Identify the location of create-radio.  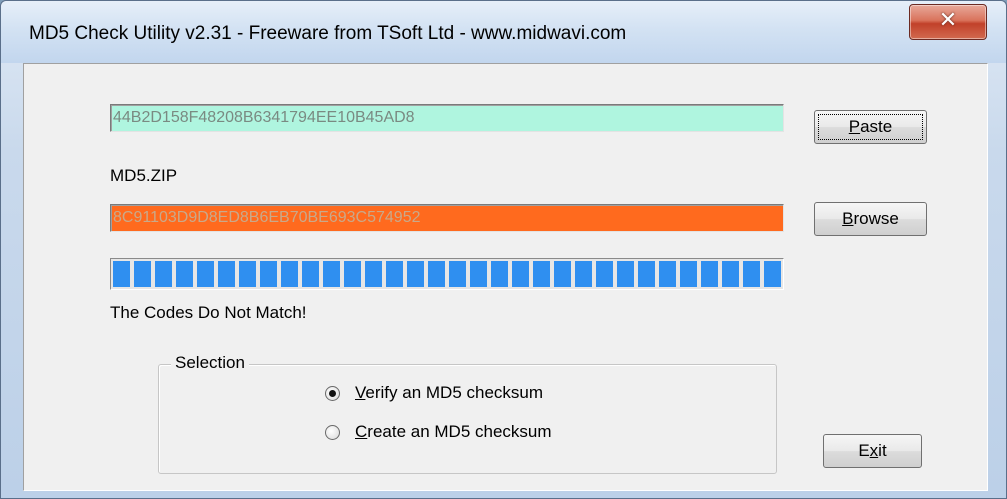
(332, 432).